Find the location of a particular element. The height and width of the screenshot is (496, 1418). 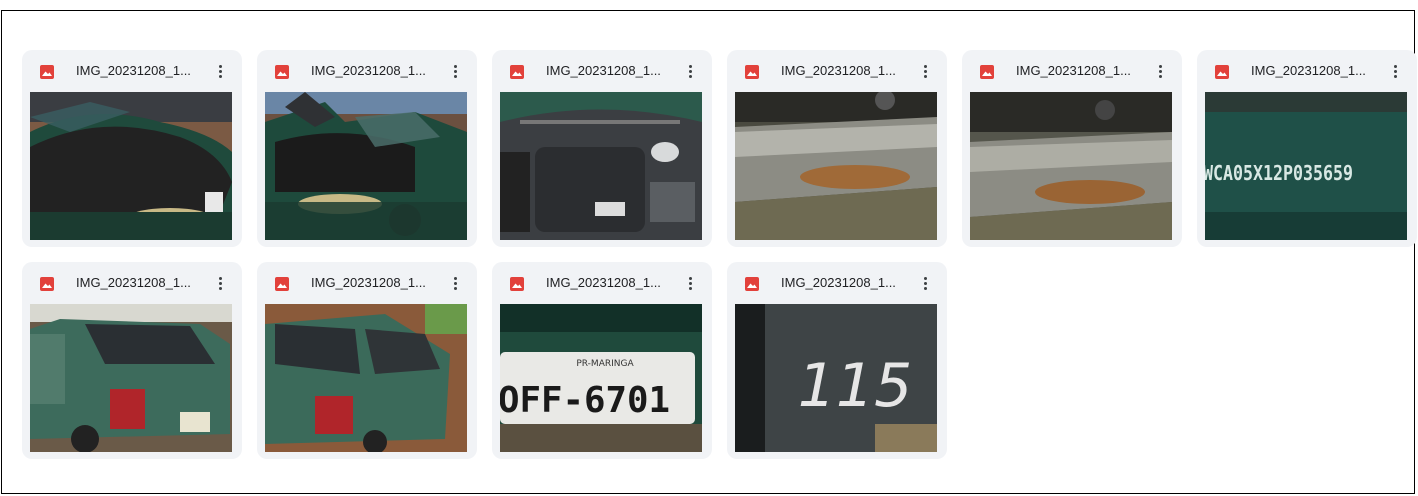

image-thumbnail: 115 is located at coordinates (836, 378).